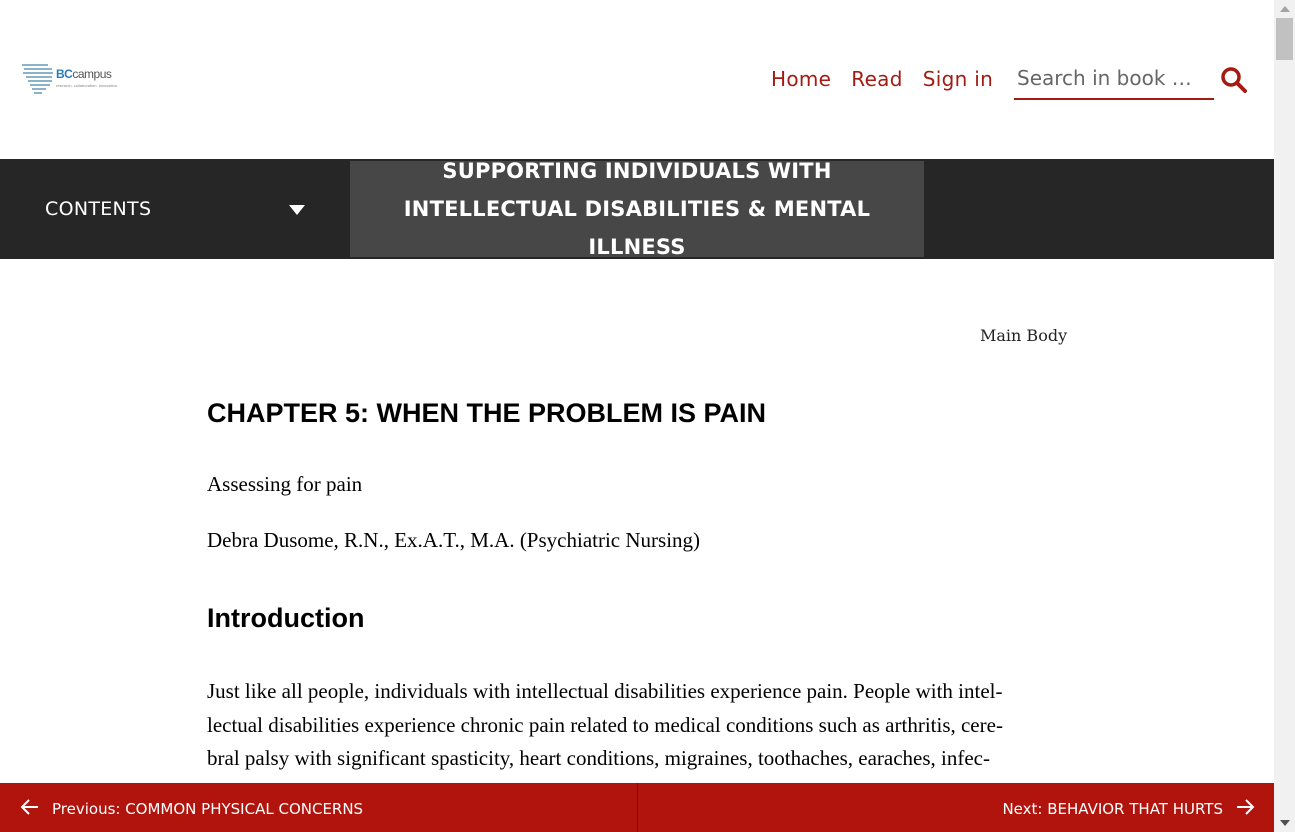 Image resolution: width=1295 pixels, height=832 pixels. I want to click on top-nav: Home Read Sign in, so click(892, 79).